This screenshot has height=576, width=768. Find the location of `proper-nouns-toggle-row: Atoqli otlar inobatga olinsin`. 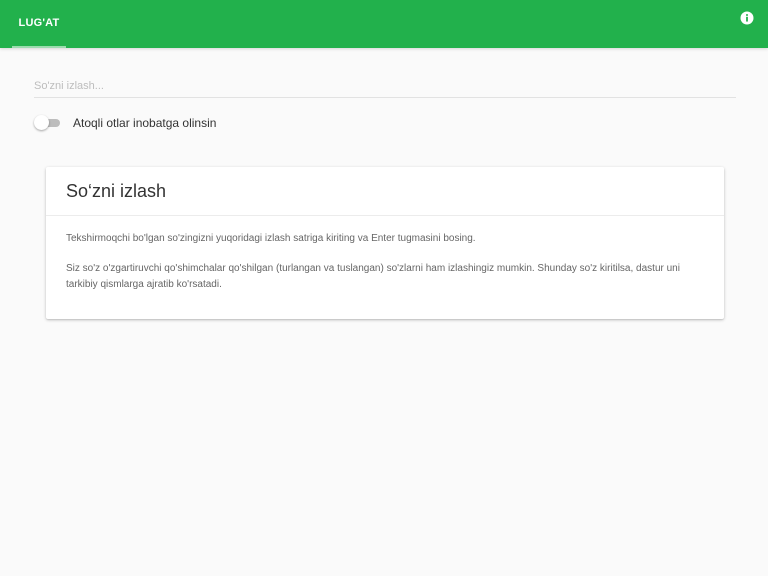

proper-nouns-toggle-row: Atoqli otlar inobatga olinsin is located at coordinates (125, 123).